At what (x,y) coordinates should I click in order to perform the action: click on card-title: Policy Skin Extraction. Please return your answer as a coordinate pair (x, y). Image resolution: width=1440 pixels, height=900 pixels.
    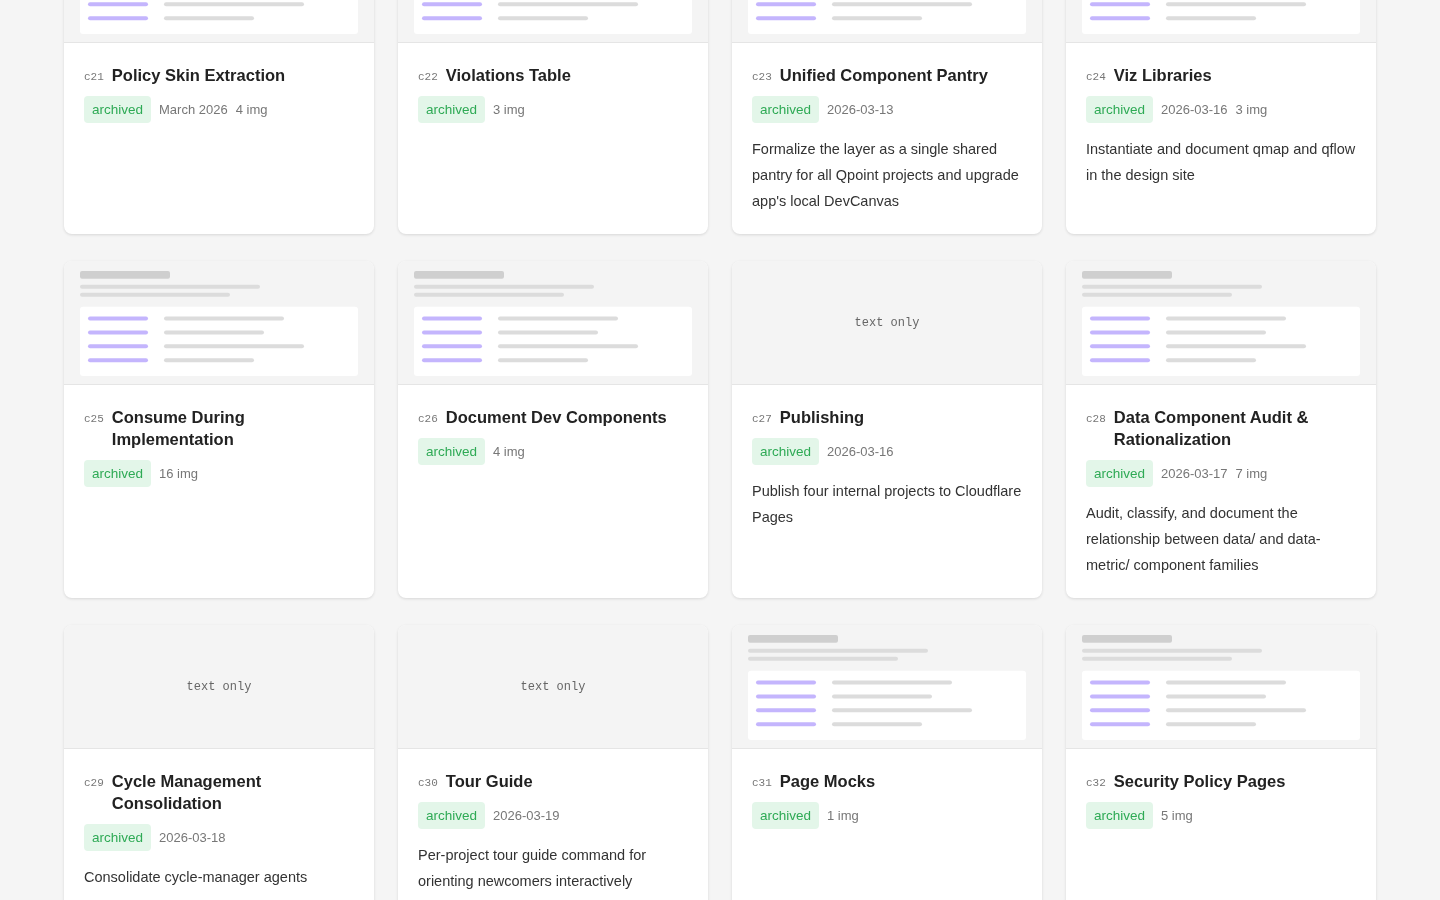
    Looking at the image, I should click on (198, 75).